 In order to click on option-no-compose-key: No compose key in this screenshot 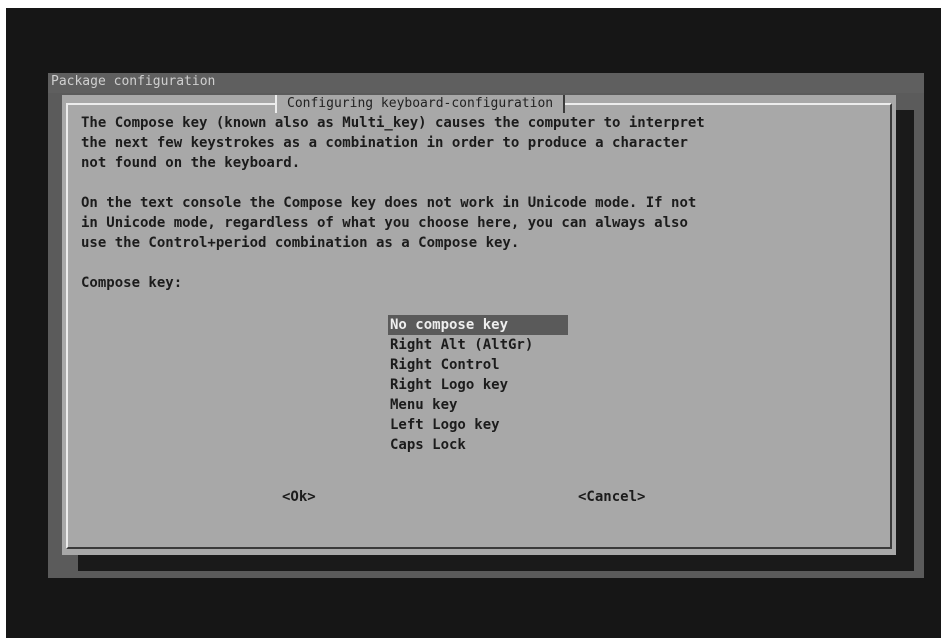, I will do `click(478, 325)`.